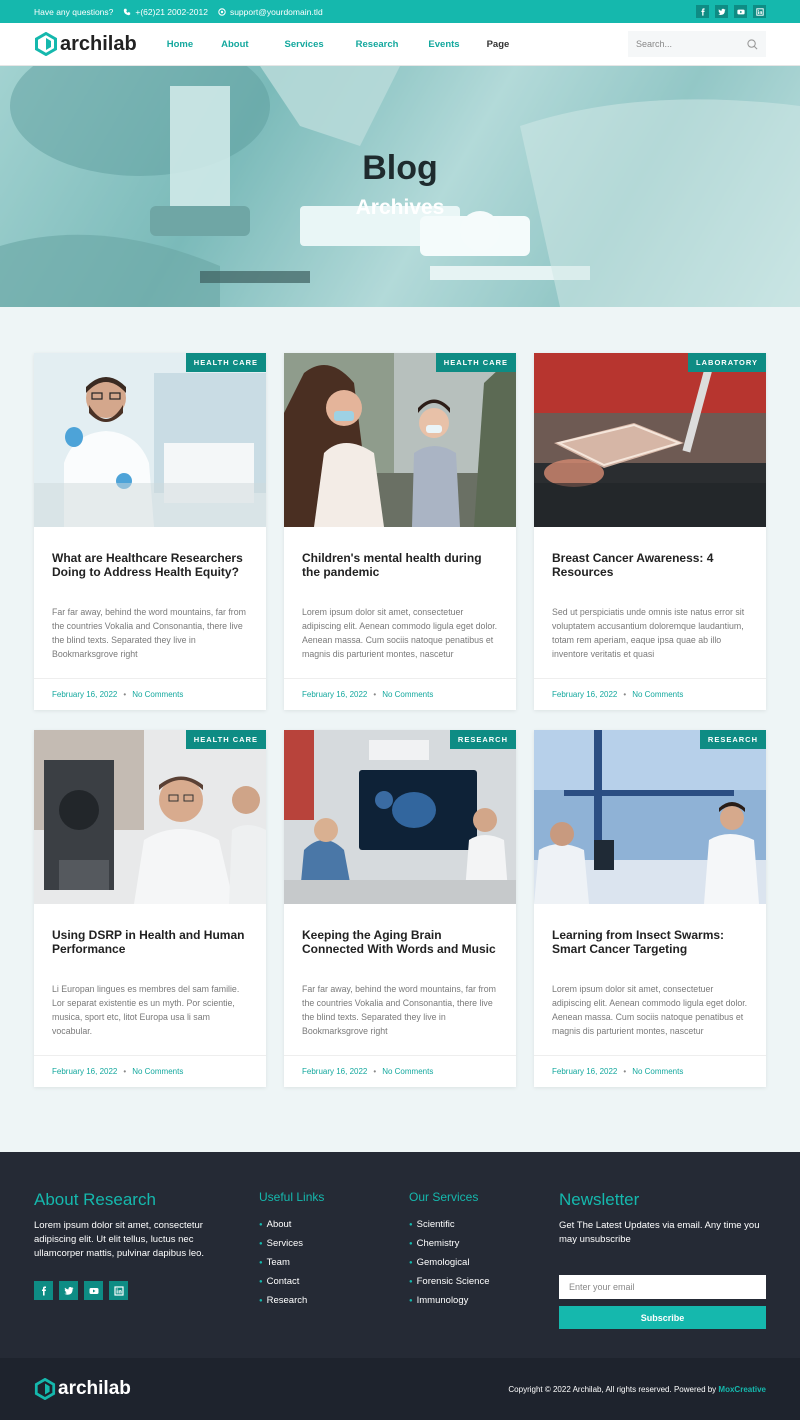 The width and height of the screenshot is (800, 1420). Describe the element at coordinates (98, 43) in the screenshot. I see `brand-name: archilab` at that location.